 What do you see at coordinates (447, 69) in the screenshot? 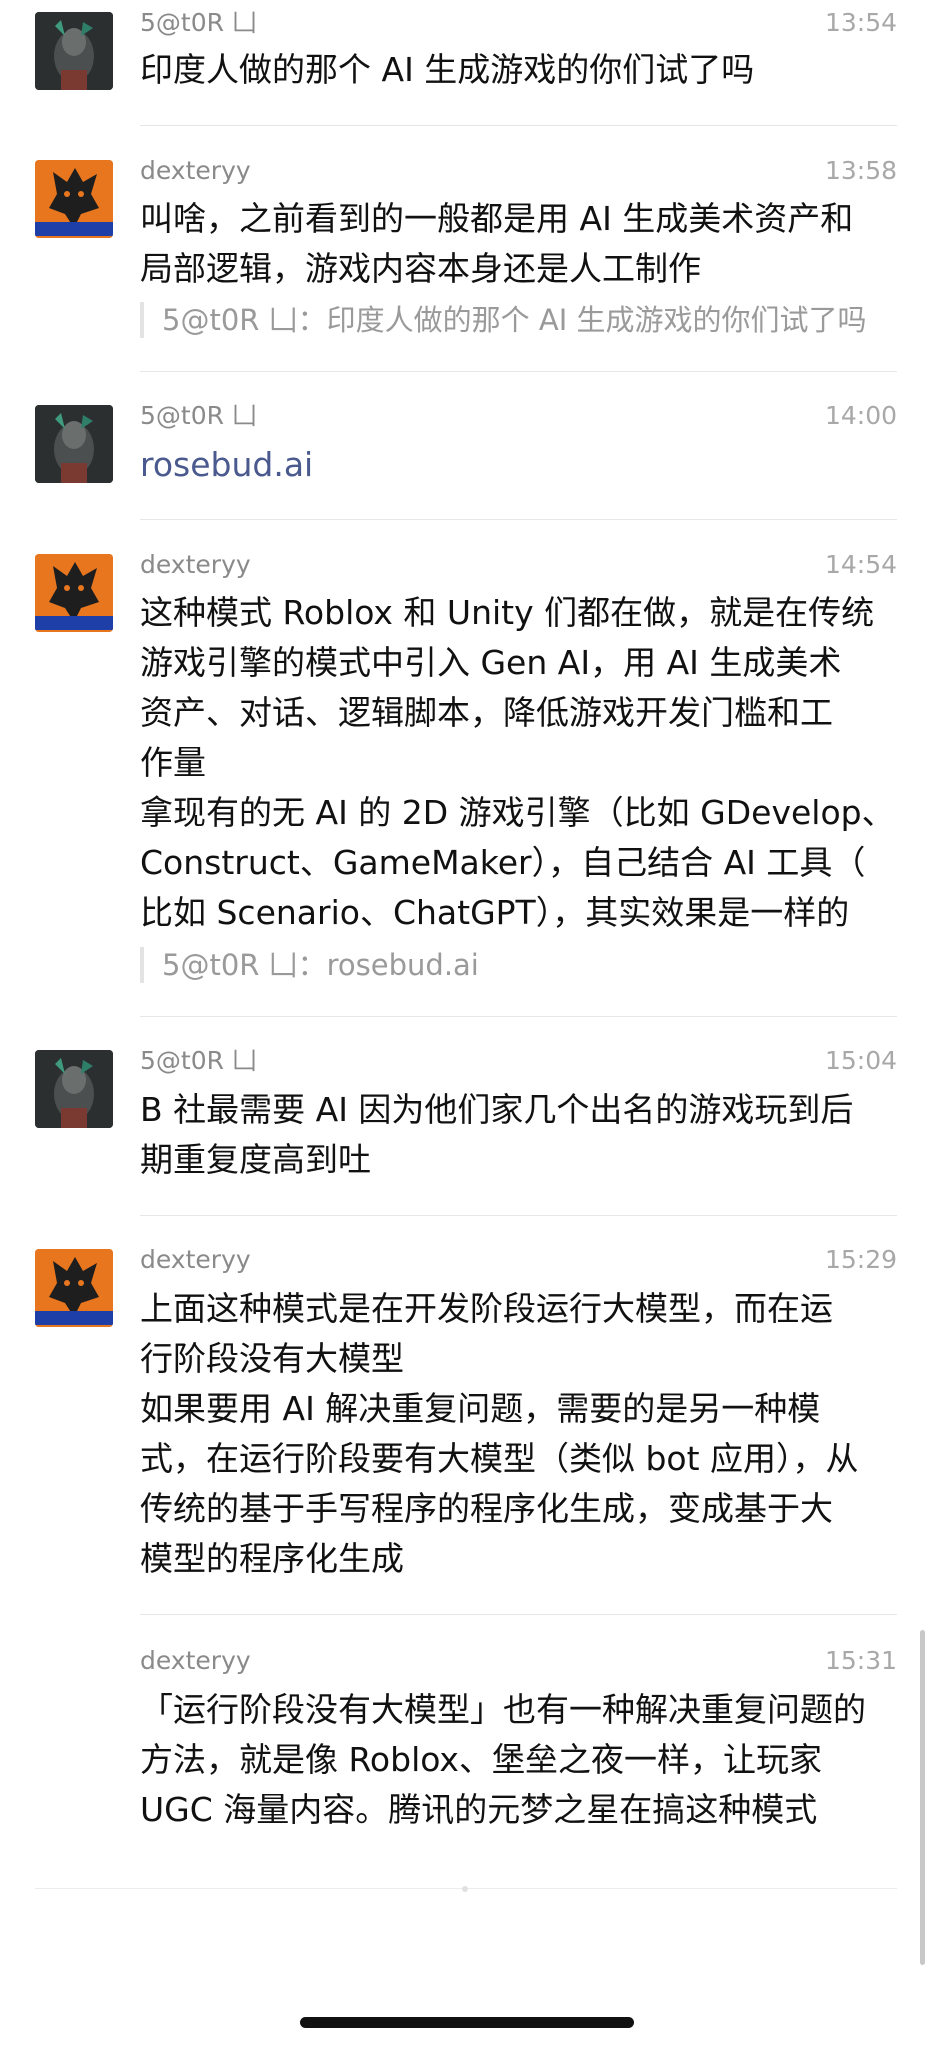
I see `message-line: 印度人做的那个 AI 生成游戏的你们试了吗` at bounding box center [447, 69].